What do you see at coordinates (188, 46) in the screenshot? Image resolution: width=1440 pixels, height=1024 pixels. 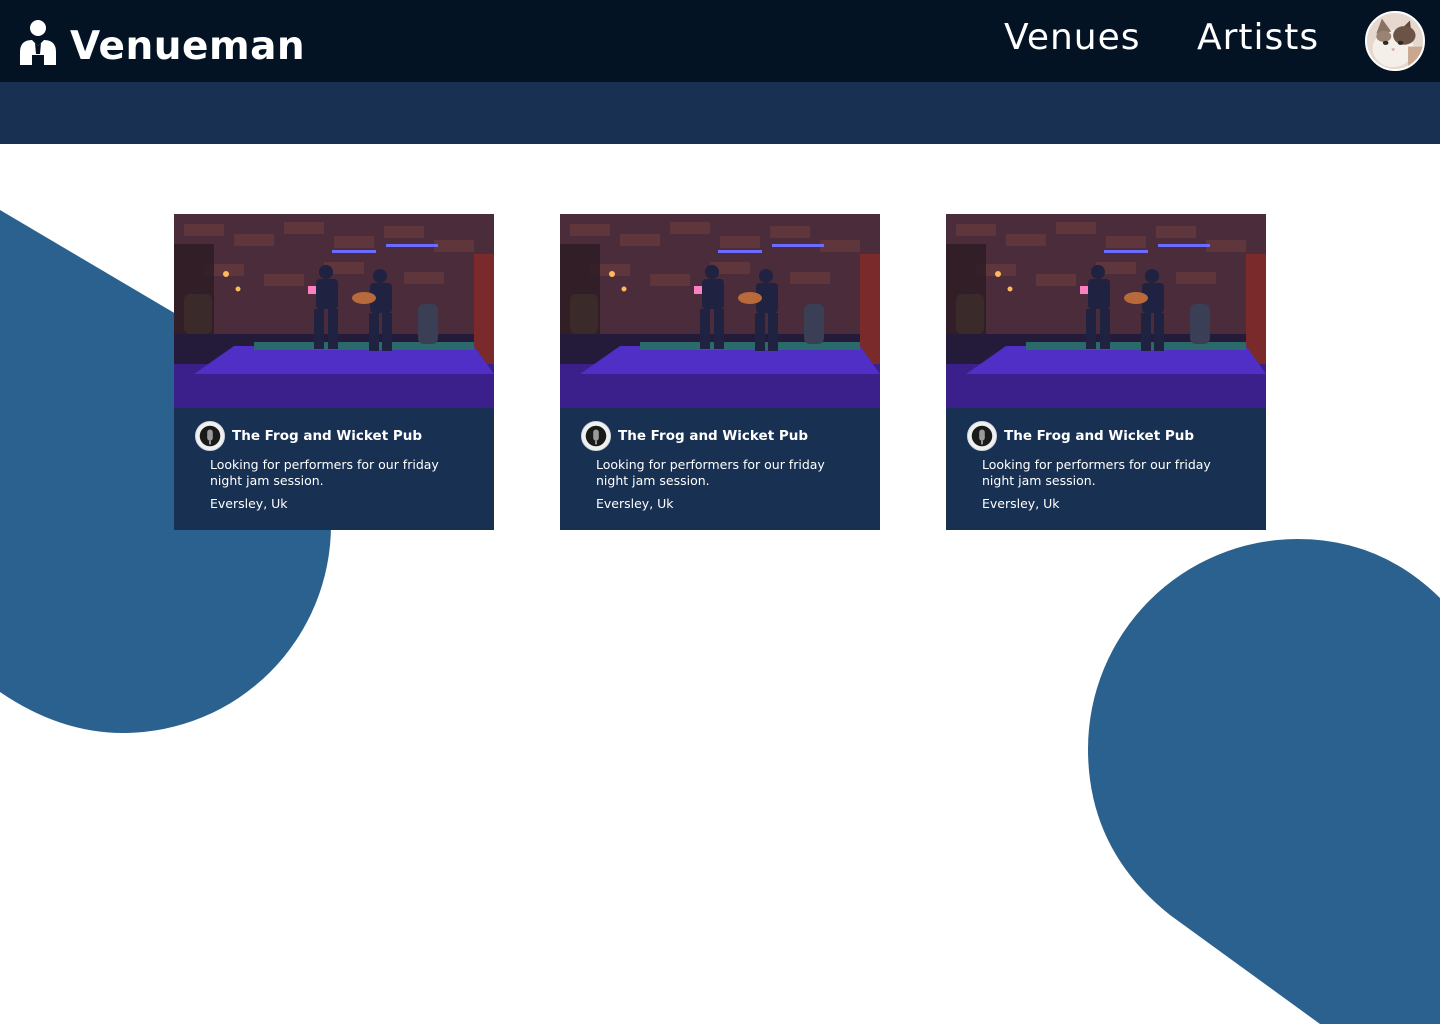 I see `brand-name: Venueman` at bounding box center [188, 46].